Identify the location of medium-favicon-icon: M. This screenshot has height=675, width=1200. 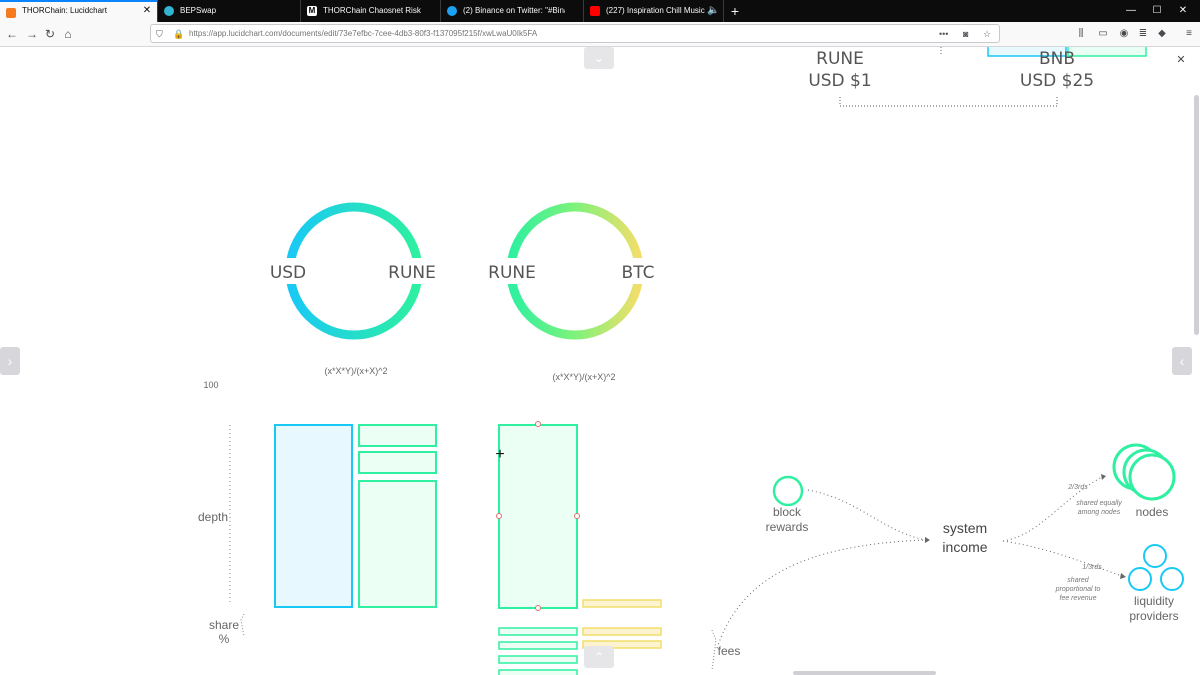
(312, 11).